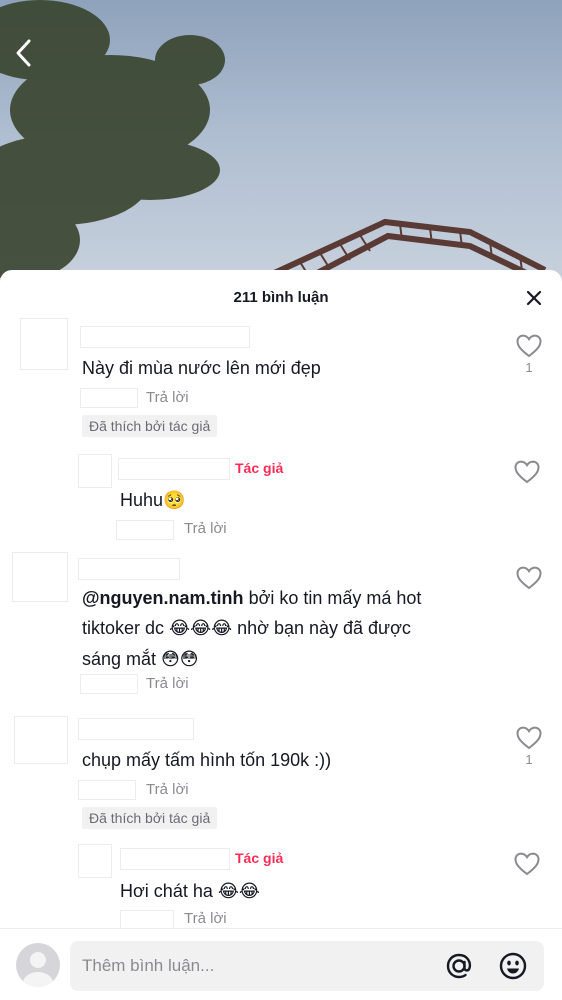  I want to click on reply-item: Tác giả Huhu🥺 Trả lời, so click(281, 500).